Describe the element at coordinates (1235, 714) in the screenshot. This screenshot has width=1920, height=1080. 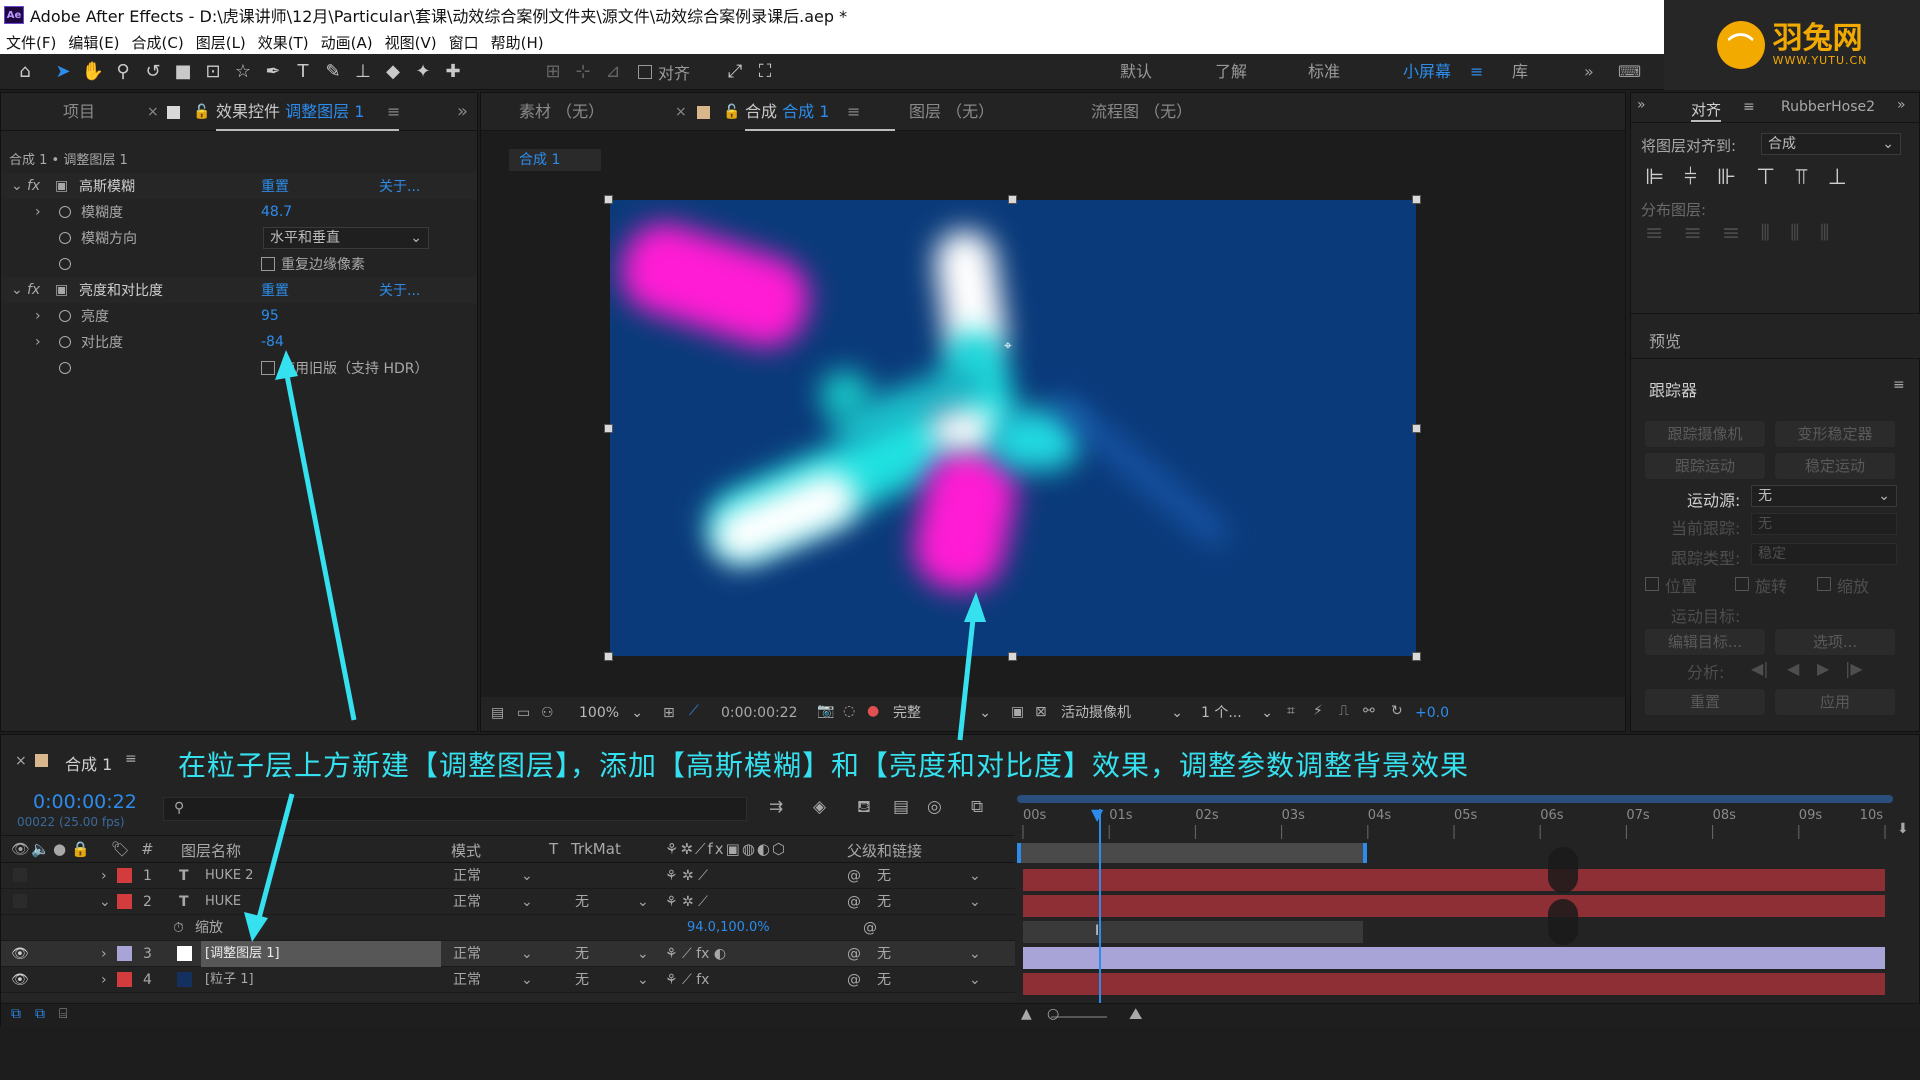
I see `views-dropdown: 1 个... ⌄` at that location.